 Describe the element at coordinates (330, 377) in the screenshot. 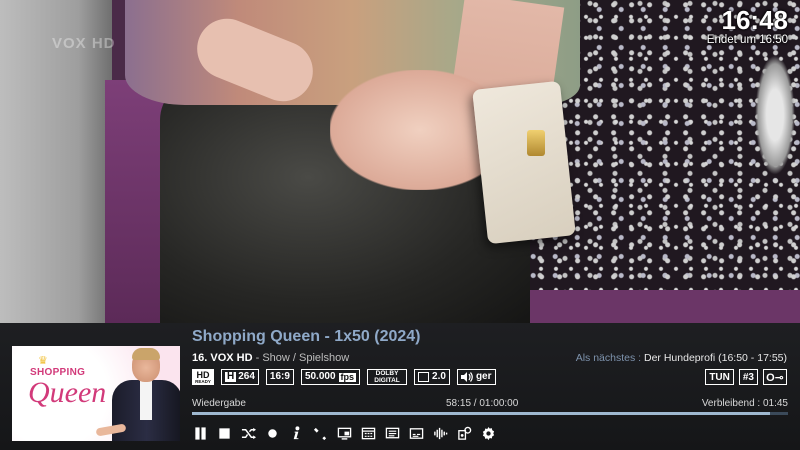

I see `fps-badge: 50.000 fps` at that location.